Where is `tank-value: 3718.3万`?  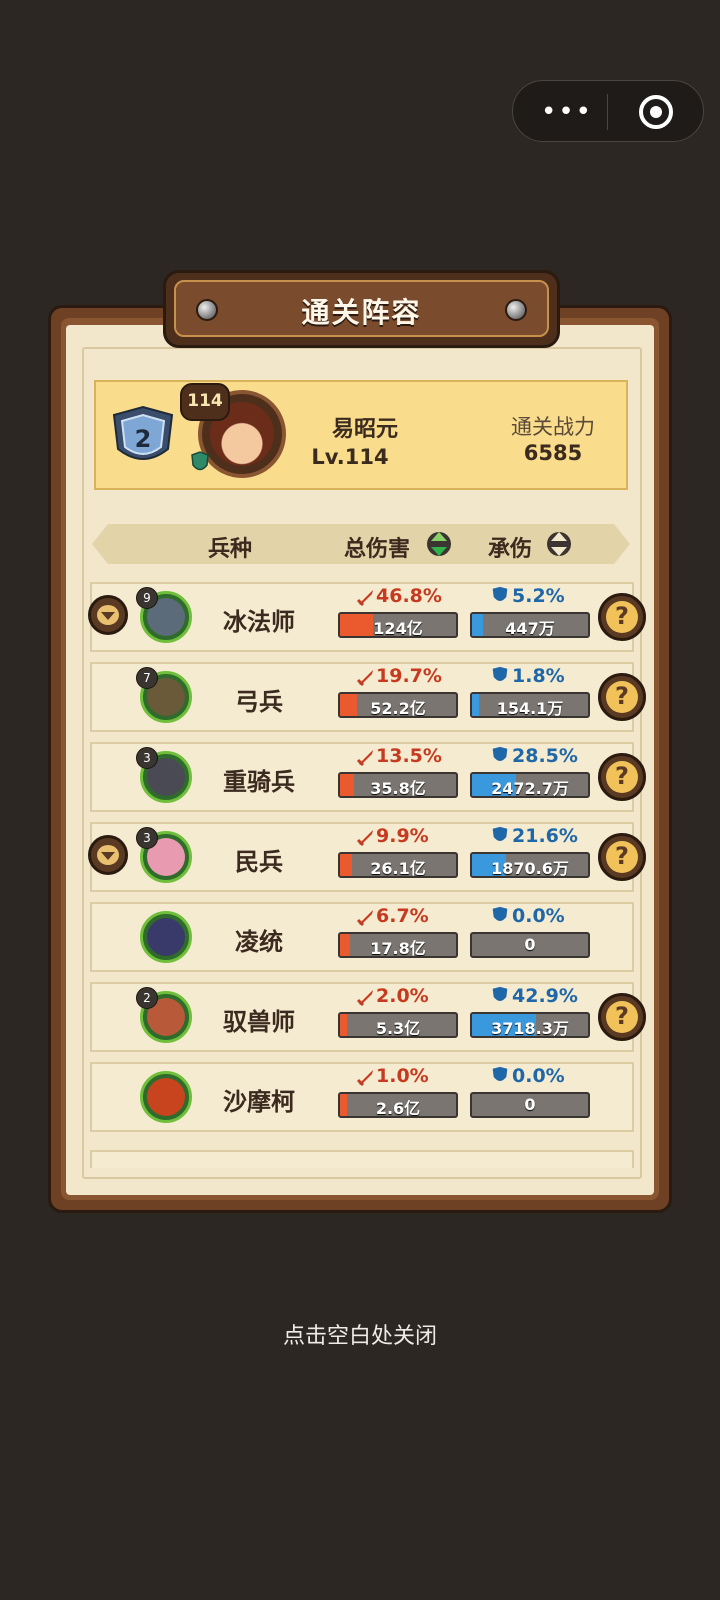 tank-value: 3718.3万 is located at coordinates (530, 1028).